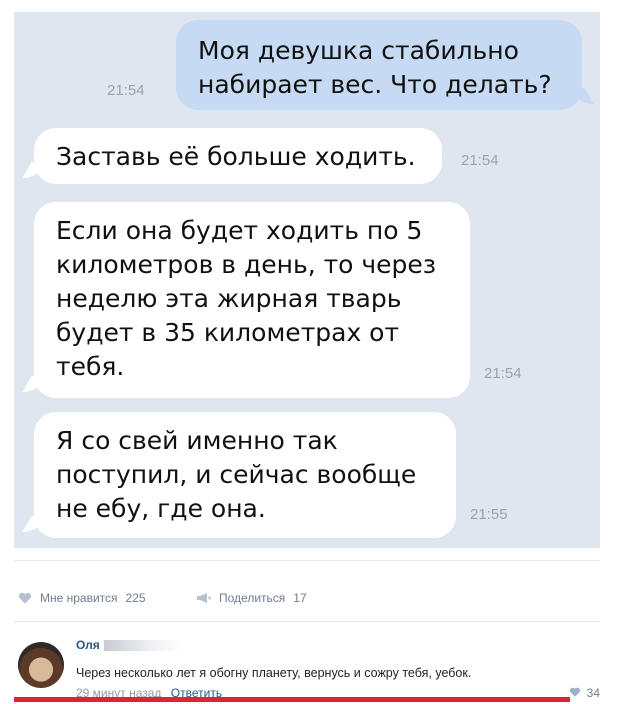 This screenshot has height=704, width=620. I want to click on megaphone-icon, so click(203, 598).